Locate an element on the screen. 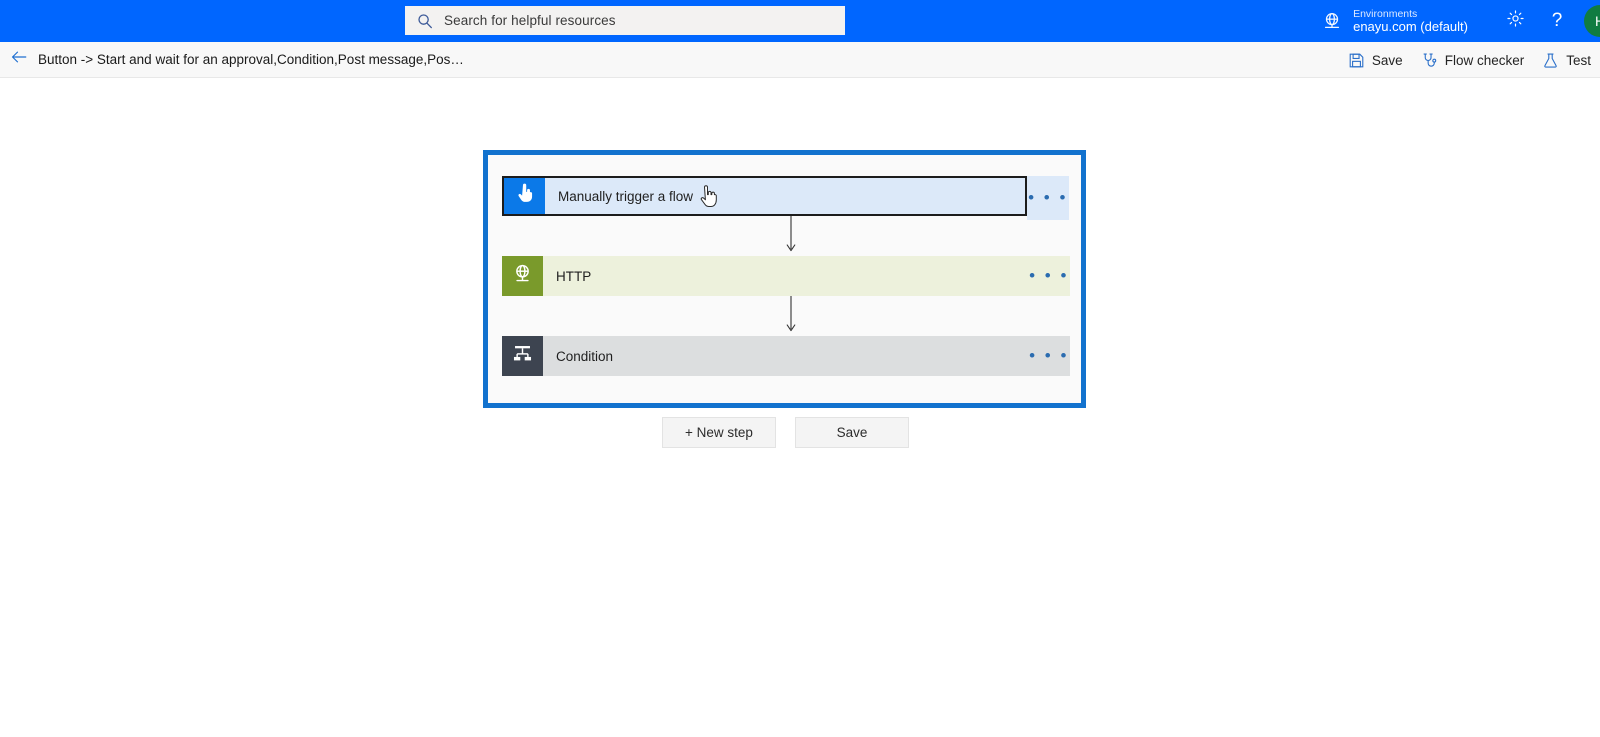 This screenshot has width=1600, height=737. condition-branch-icon is located at coordinates (522, 356).